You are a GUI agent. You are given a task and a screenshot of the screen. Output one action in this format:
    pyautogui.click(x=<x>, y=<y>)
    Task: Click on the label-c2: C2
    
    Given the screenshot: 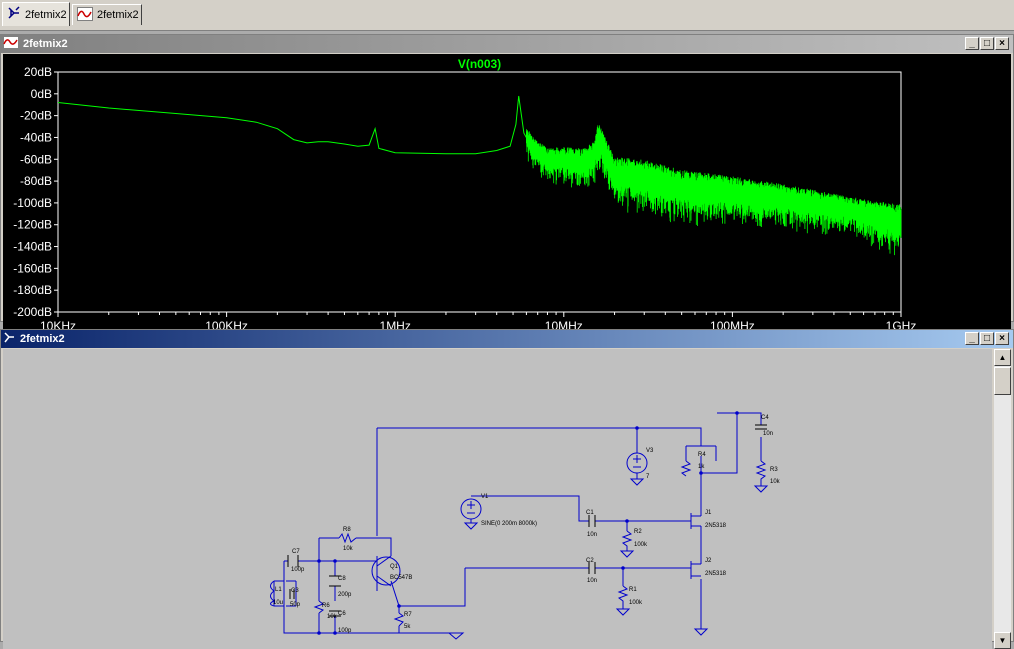 What is the action you would take?
    pyautogui.click(x=590, y=561)
    